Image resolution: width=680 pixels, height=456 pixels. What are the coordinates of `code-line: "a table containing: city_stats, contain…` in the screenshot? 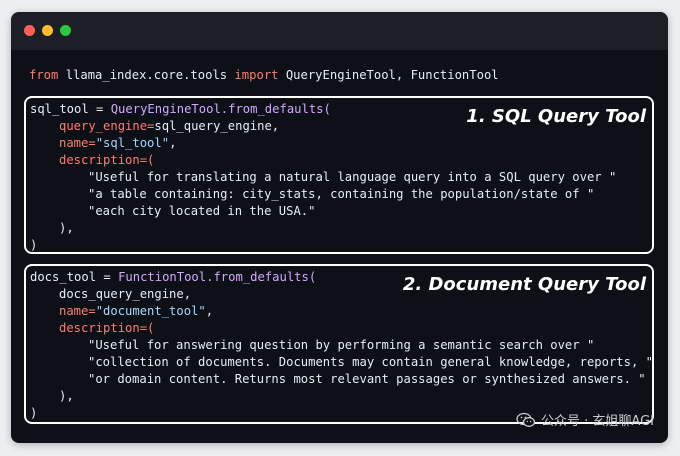 It's located at (341, 194).